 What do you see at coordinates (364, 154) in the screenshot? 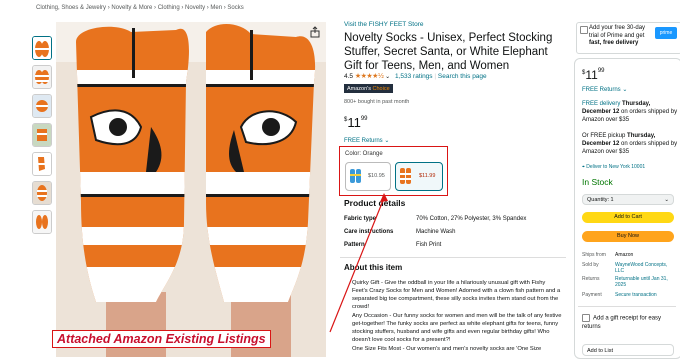
I see `color-label: Color: Orange` at bounding box center [364, 154].